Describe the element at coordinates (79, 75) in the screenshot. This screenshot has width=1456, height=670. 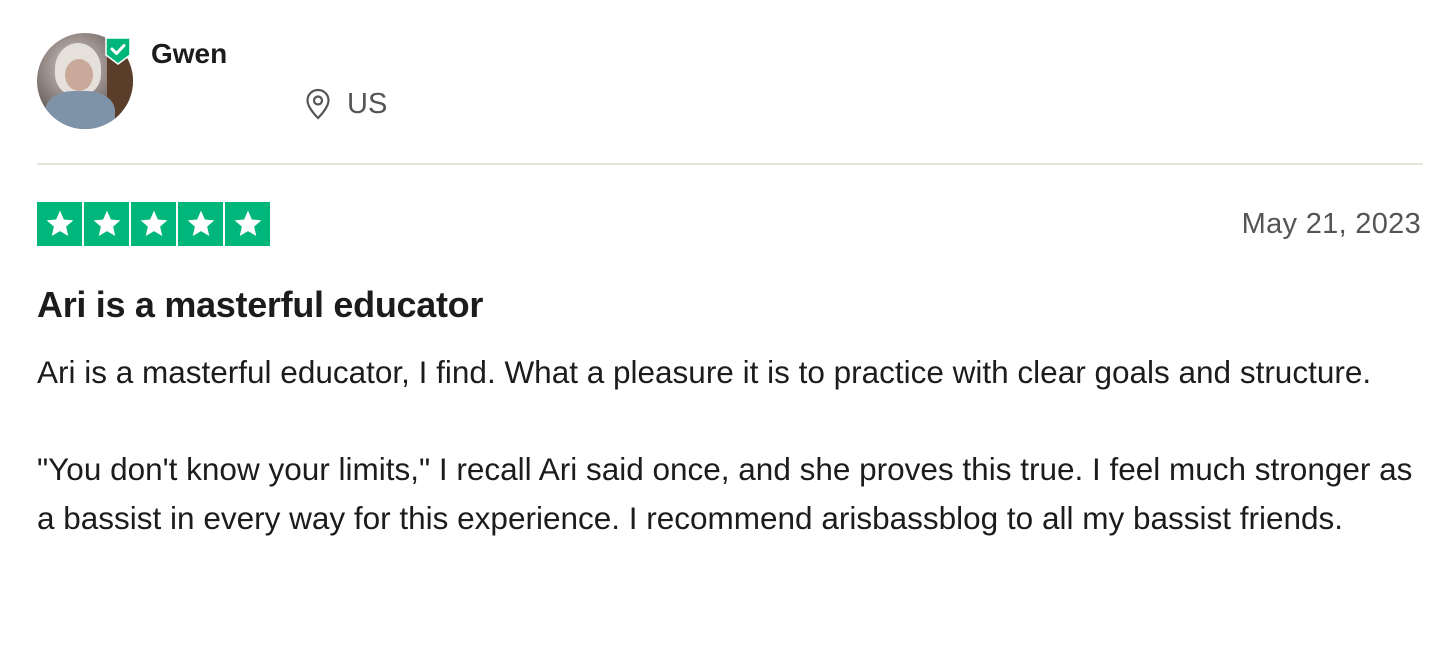
I see `avatar-face-detail` at that location.